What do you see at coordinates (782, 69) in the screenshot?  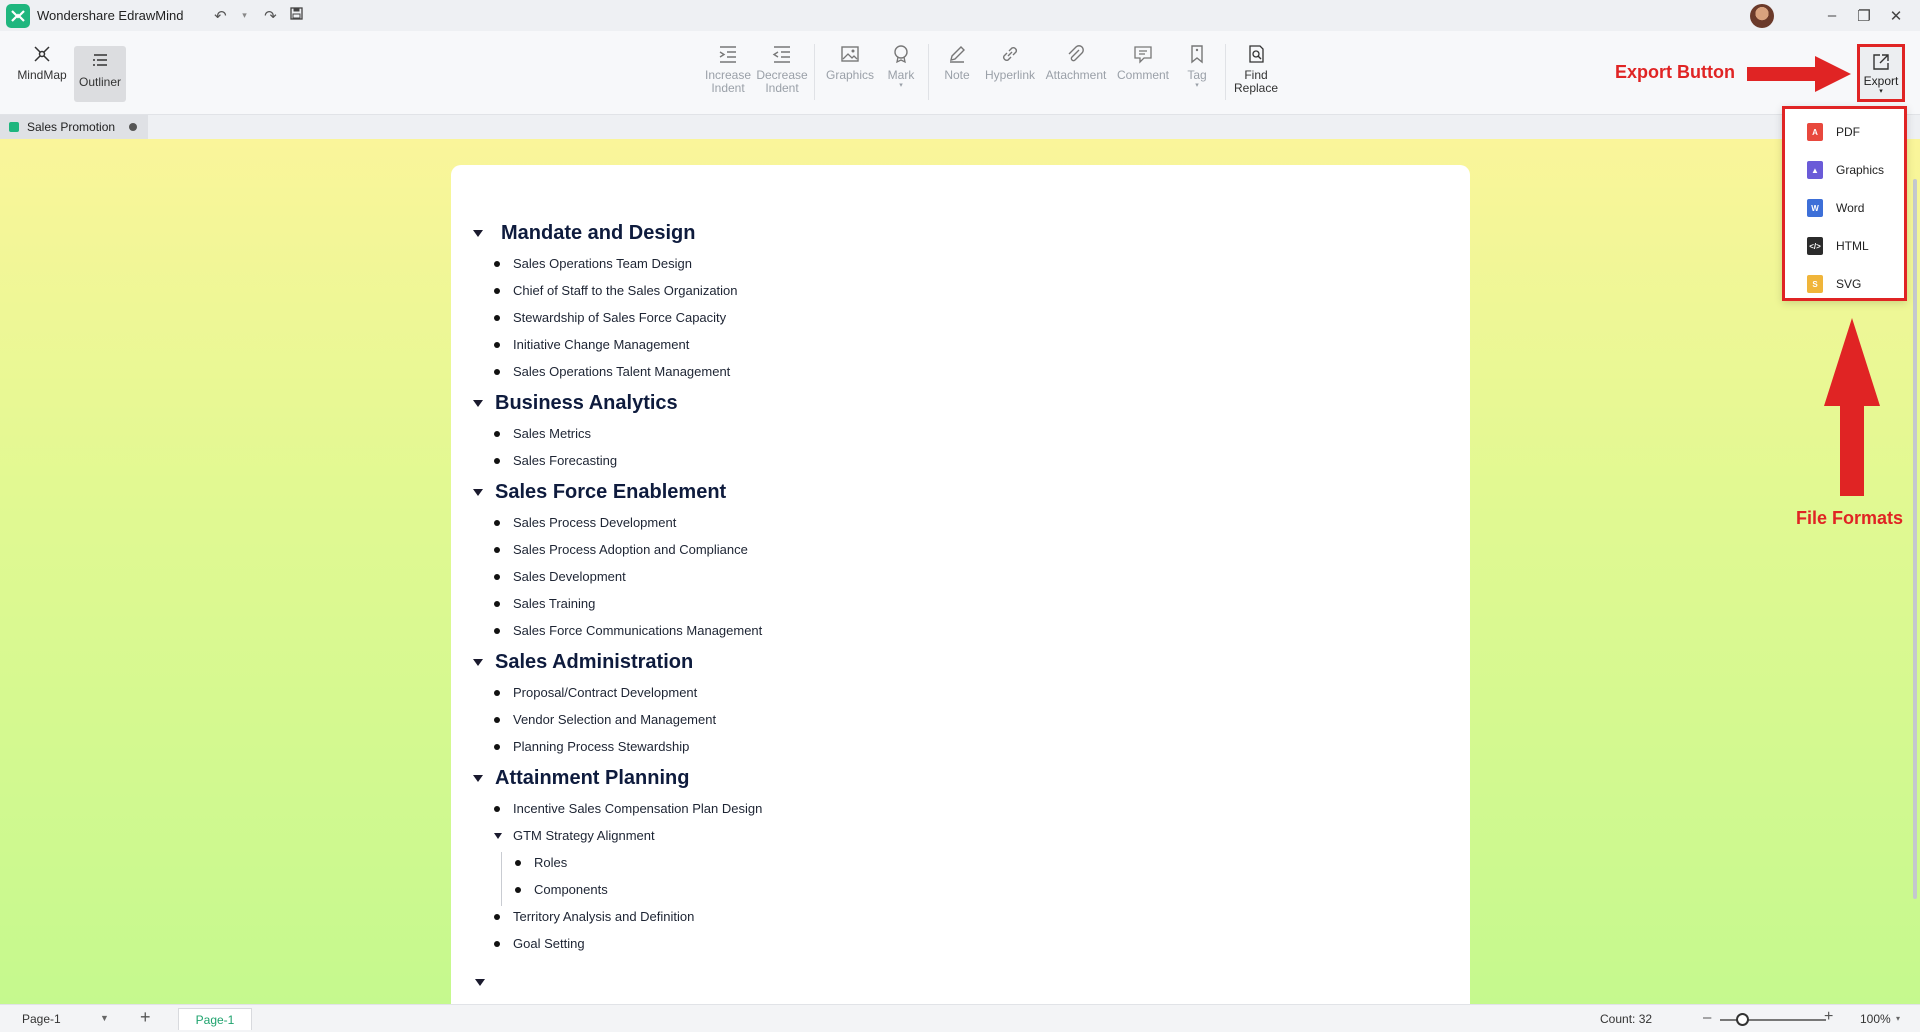 I see `decrease-indent-button: Decrease Indent` at bounding box center [782, 69].